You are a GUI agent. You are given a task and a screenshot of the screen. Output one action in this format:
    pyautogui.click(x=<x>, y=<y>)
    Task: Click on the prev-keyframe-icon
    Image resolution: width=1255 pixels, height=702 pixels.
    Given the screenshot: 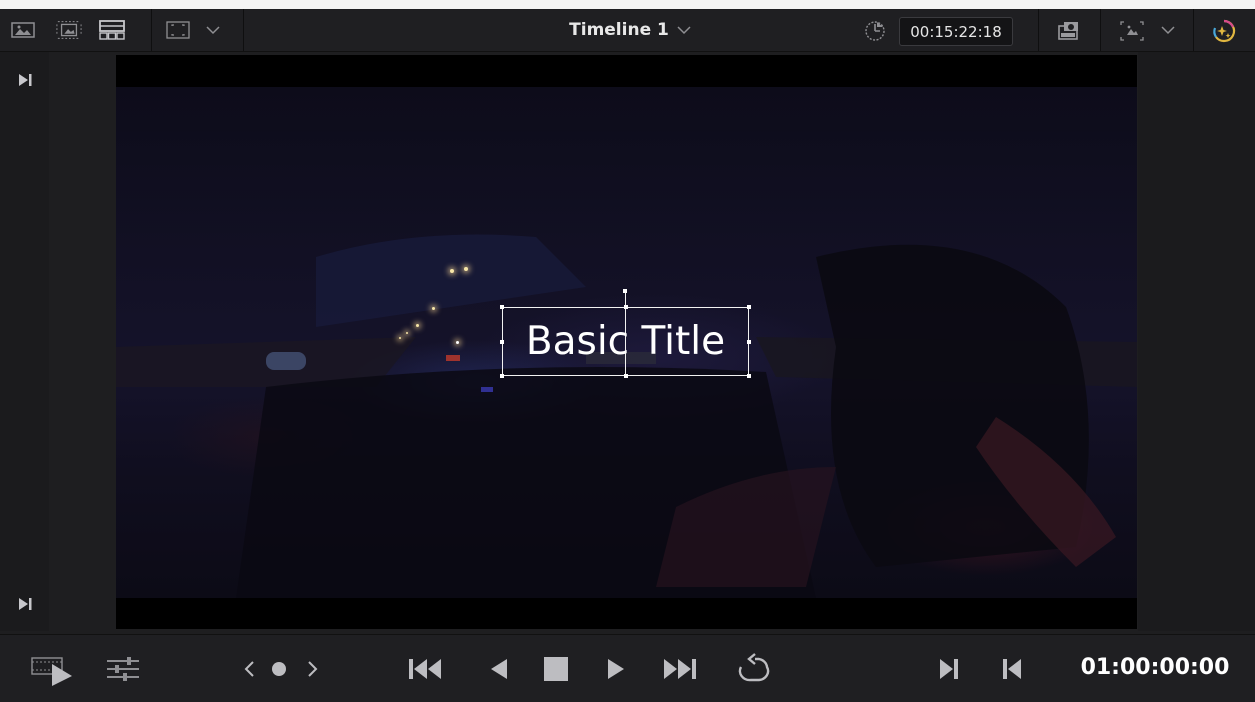 What is the action you would take?
    pyautogui.click(x=249, y=668)
    